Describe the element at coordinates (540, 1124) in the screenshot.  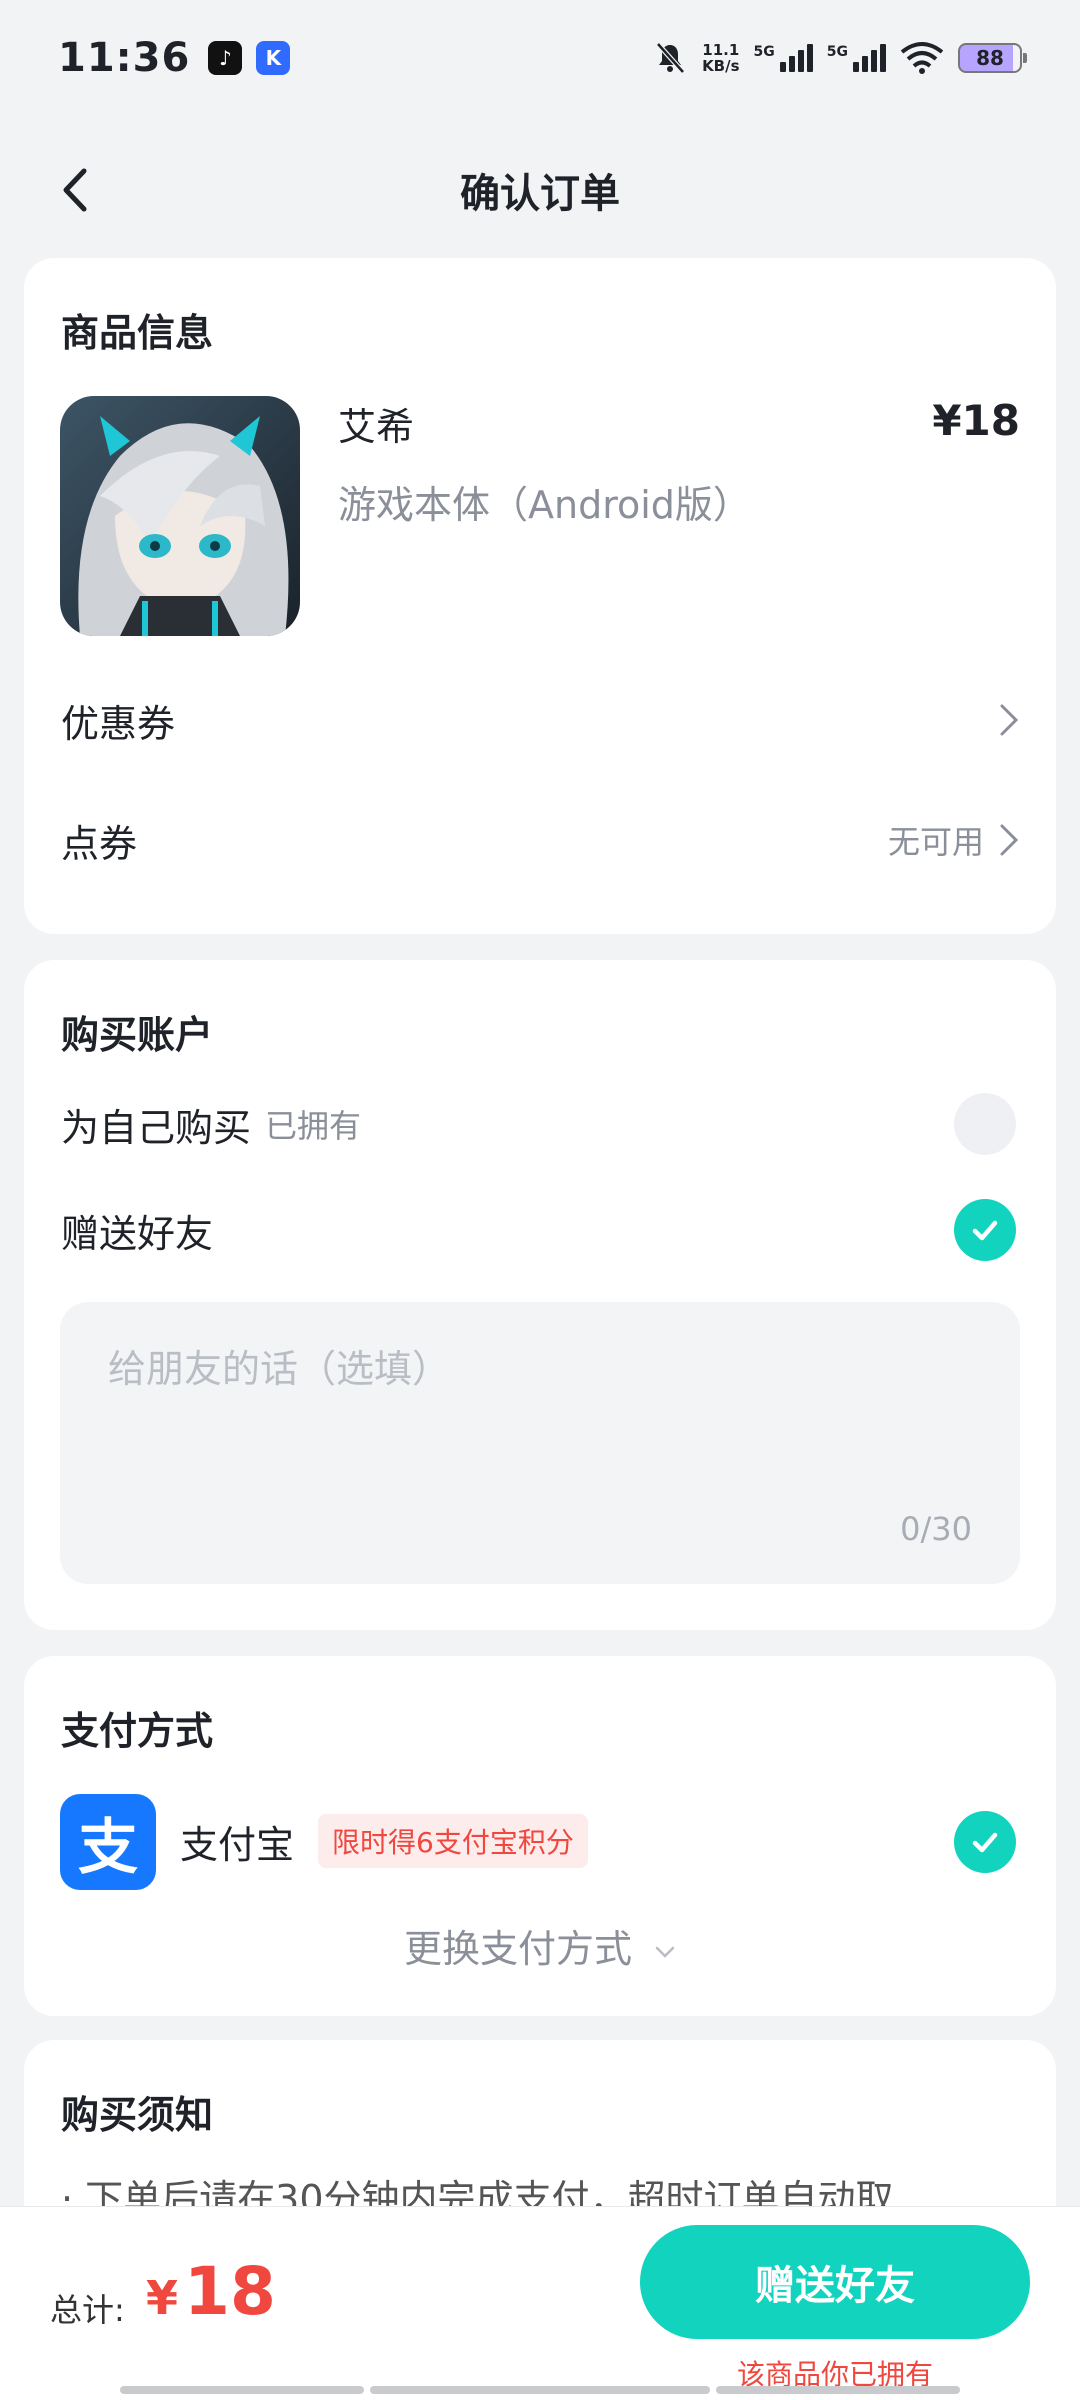
I see `buy-for-self-row: 为自己购买 已拥有` at that location.